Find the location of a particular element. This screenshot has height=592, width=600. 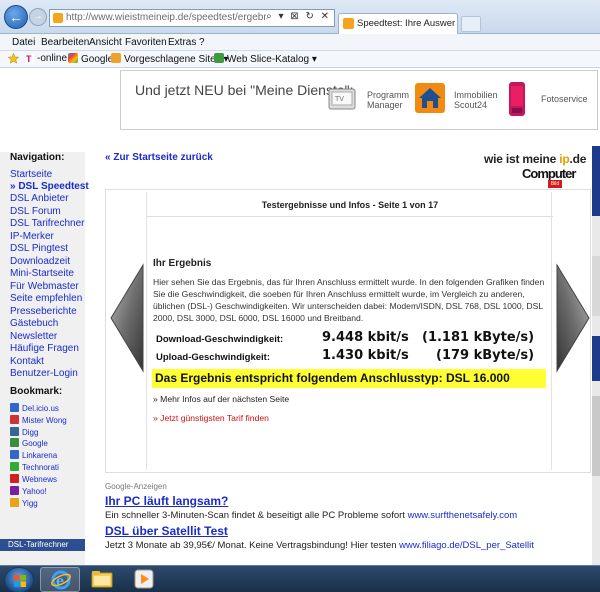

banner-label-programm: Programm is located at coordinates (388, 95).